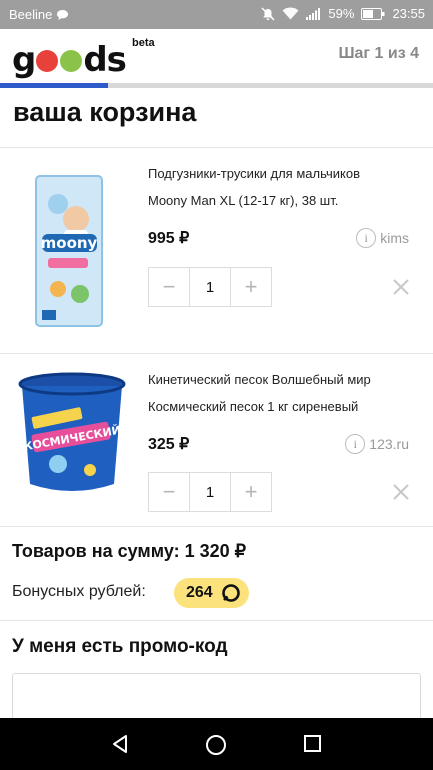 This screenshot has width=433, height=770. Describe the element at coordinates (143, 43) in the screenshot. I see `beta-label: beta` at that location.